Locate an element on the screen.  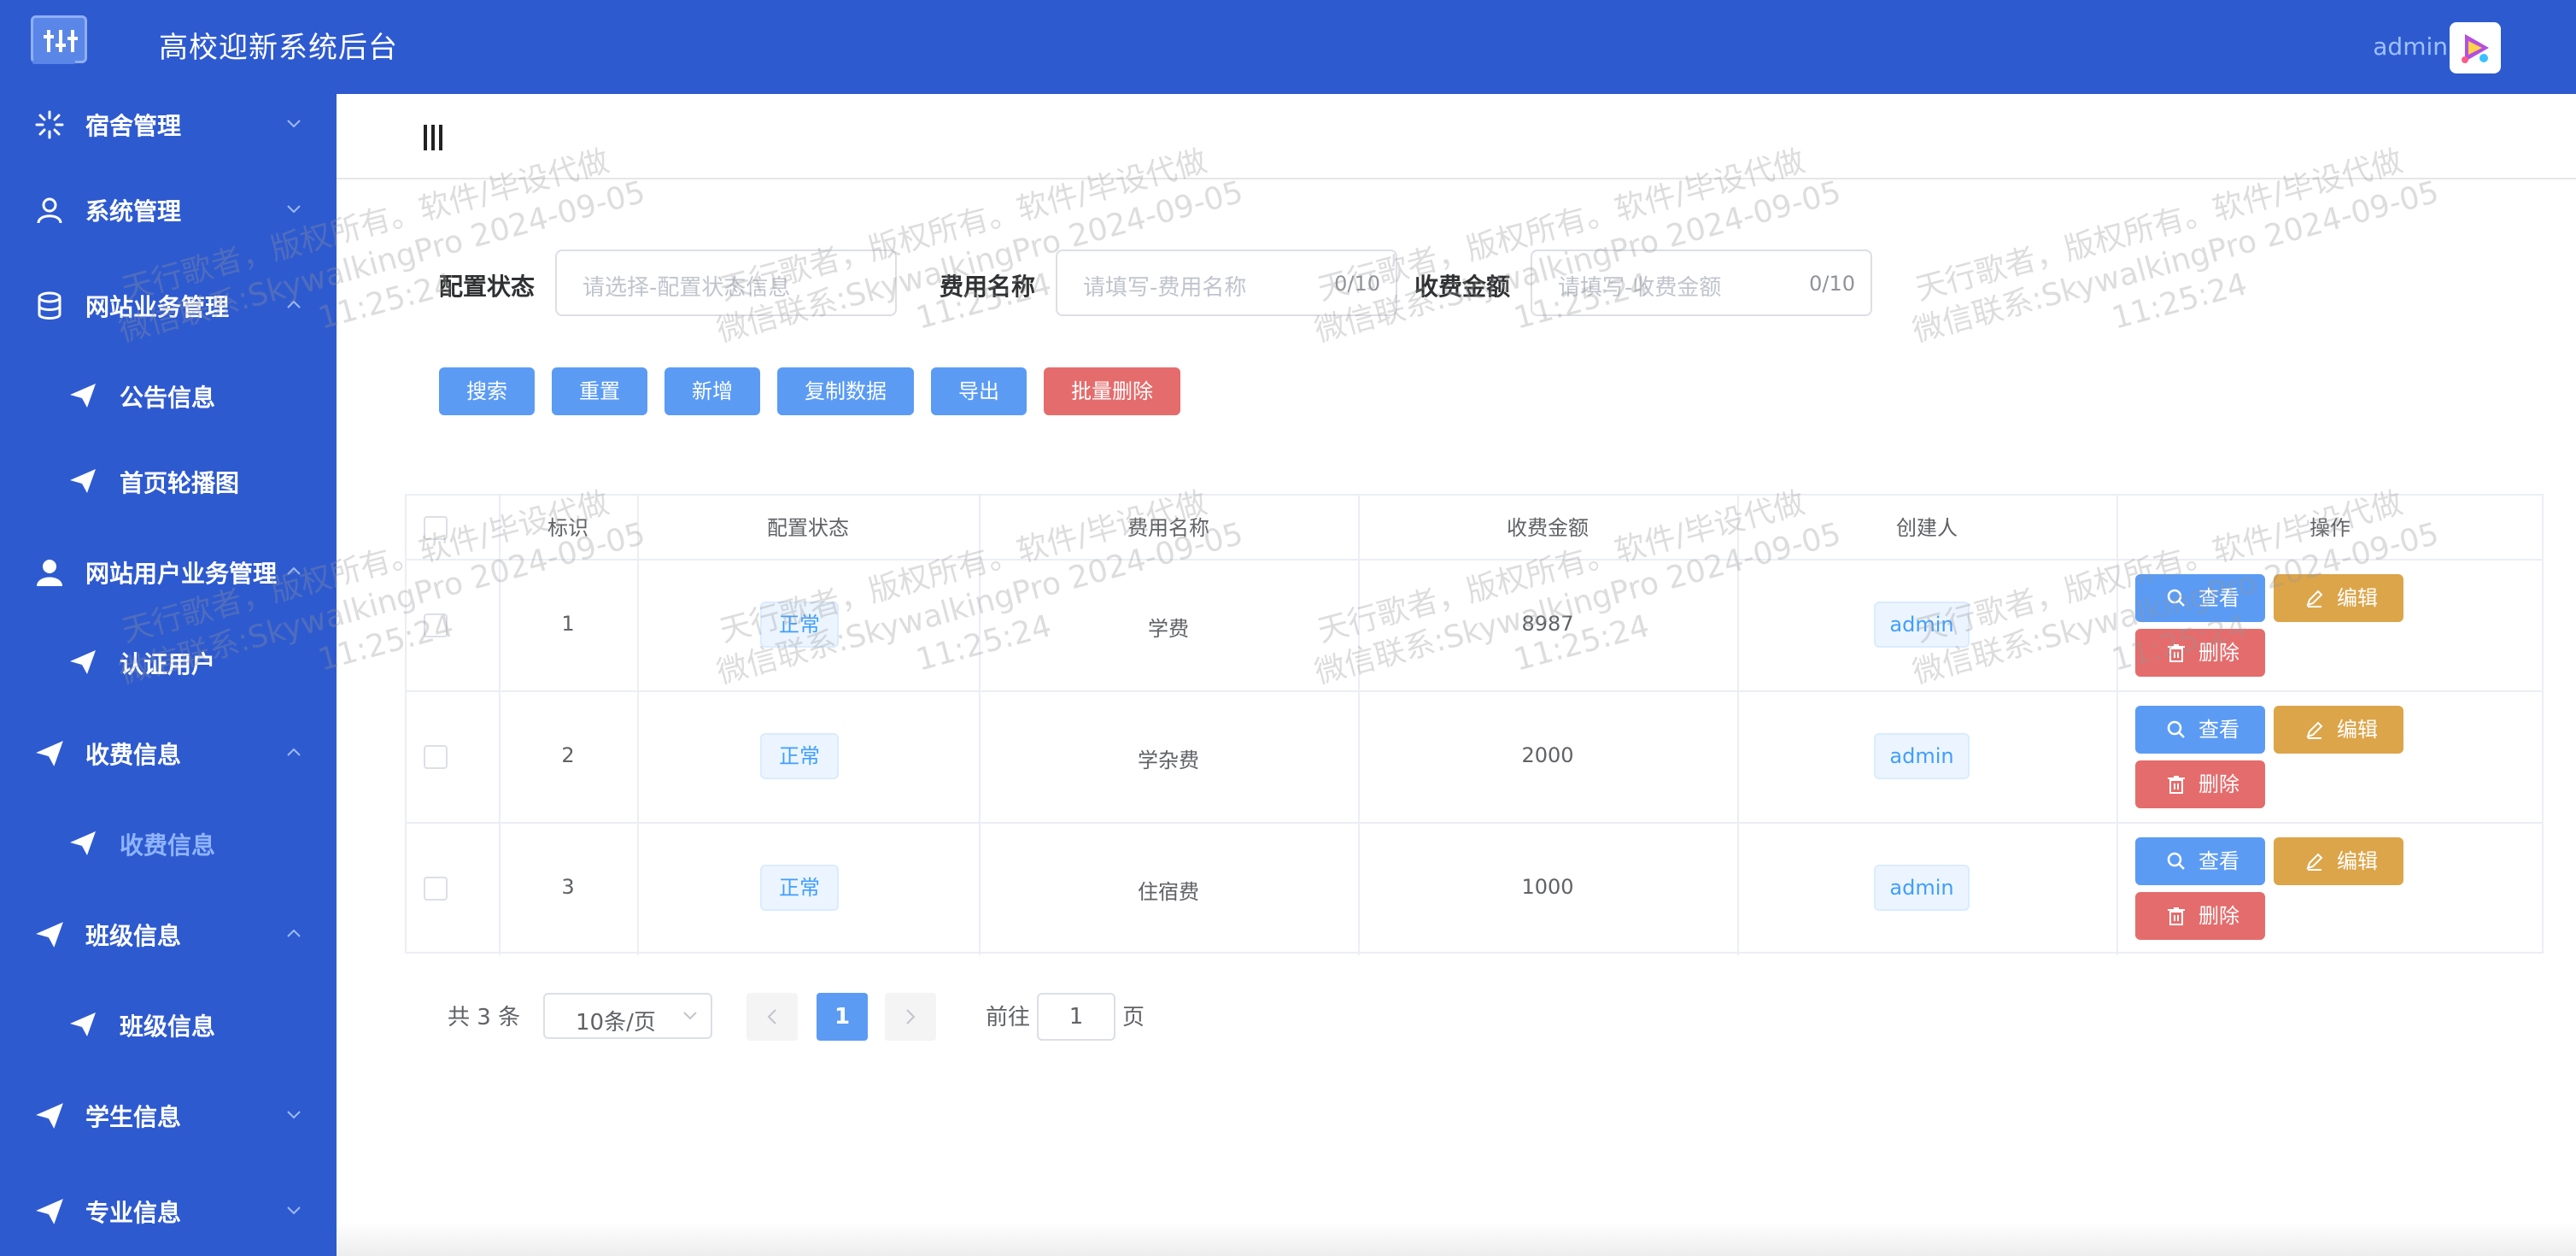
sidebar-item-verified-users: 认证用户 is located at coordinates (168, 661).